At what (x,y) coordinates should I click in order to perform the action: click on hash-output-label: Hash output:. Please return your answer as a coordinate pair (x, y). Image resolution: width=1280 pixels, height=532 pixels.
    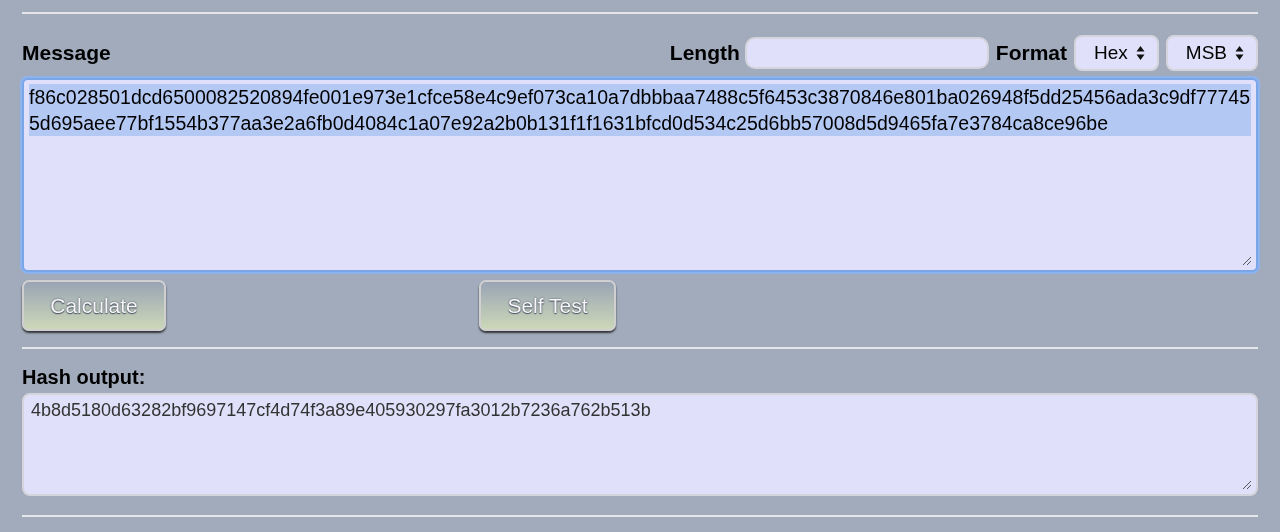
    Looking at the image, I should click on (84, 378).